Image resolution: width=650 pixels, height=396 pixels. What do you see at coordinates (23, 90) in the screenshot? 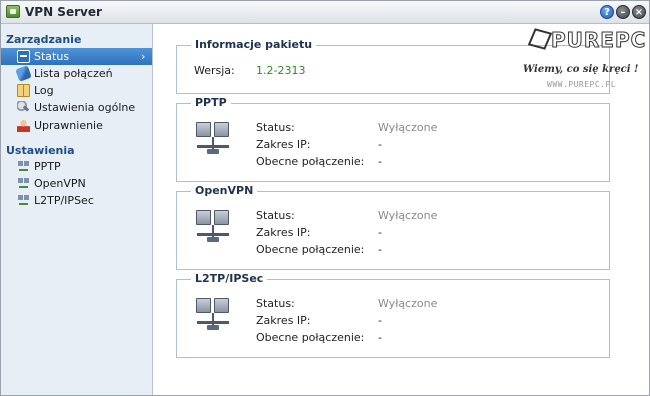
I see `log-book-icon` at bounding box center [23, 90].